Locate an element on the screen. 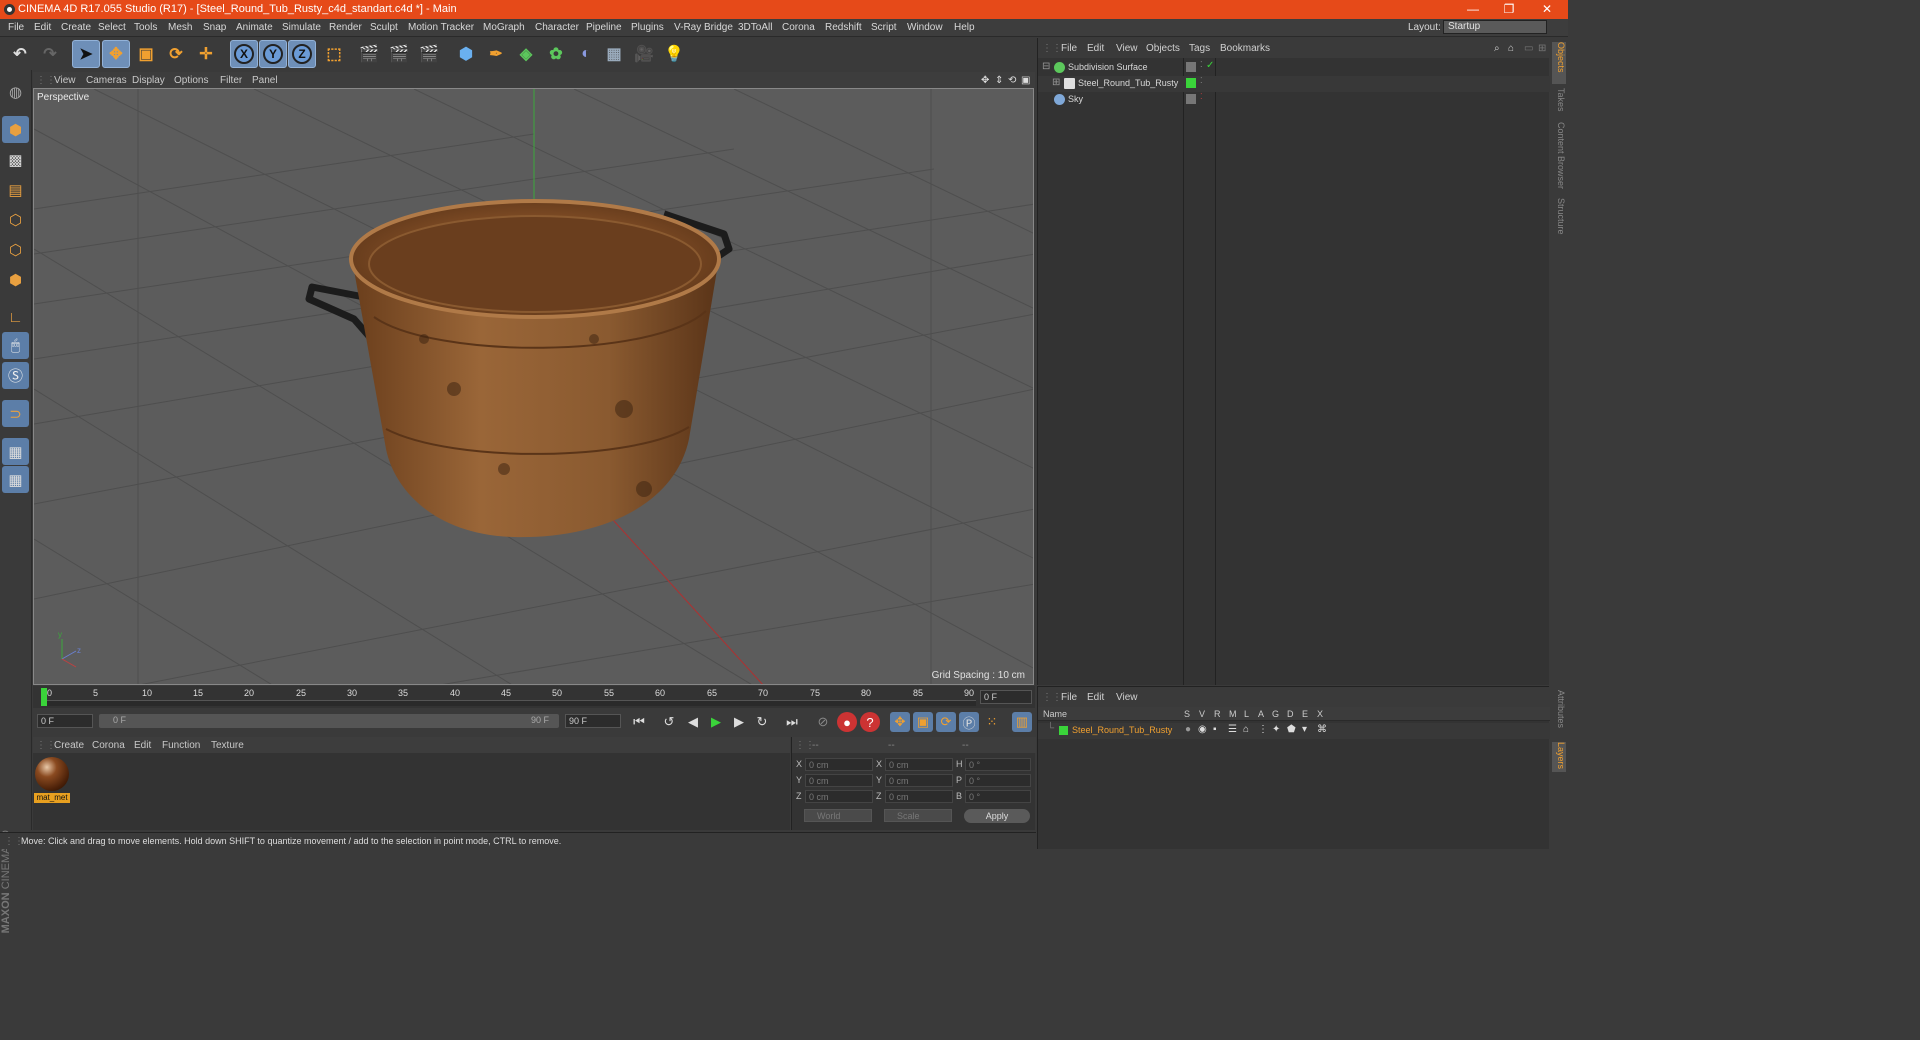  material-preview-ball is located at coordinates (52, 774).